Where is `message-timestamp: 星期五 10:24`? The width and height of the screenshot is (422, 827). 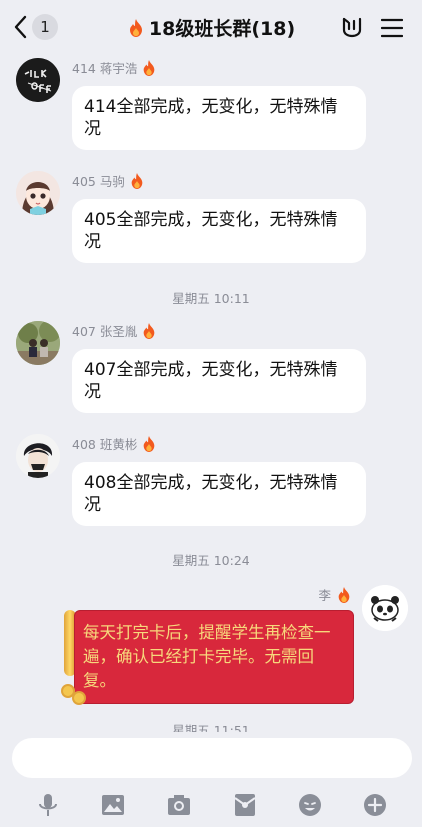
message-timestamp: 星期五 10:24 is located at coordinates (211, 560).